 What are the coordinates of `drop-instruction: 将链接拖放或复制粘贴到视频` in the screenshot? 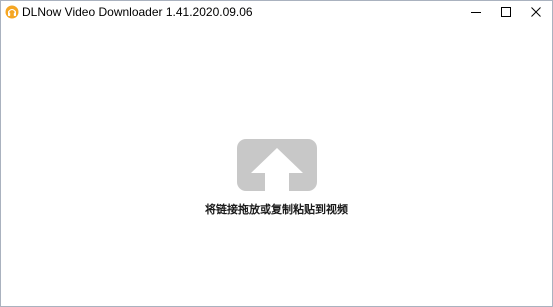 It's located at (276, 209).